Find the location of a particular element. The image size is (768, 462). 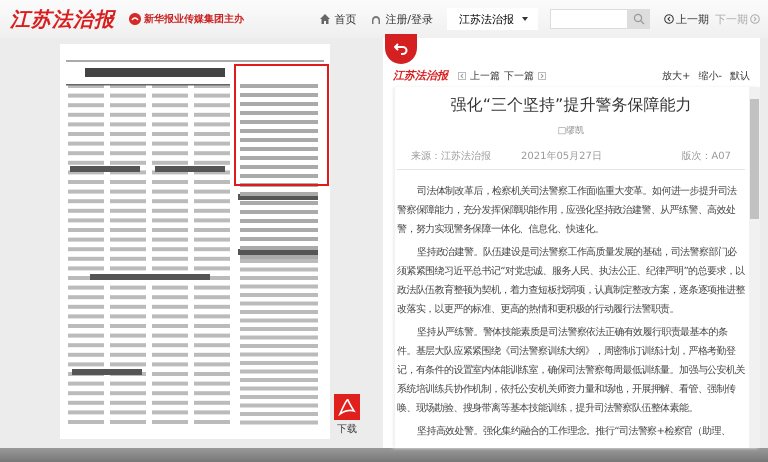

zoom-control: 缩小- is located at coordinates (710, 75).